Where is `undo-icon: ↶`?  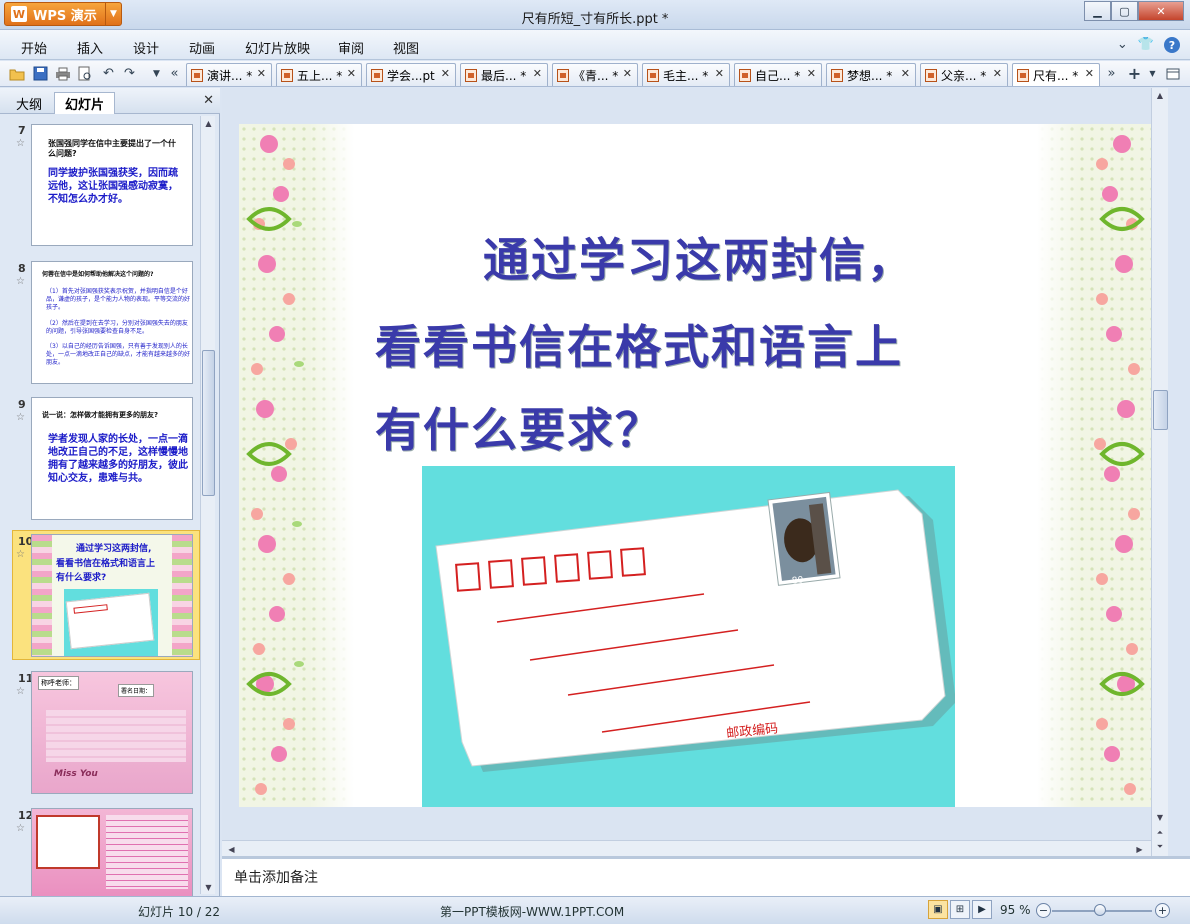
undo-icon: ↶ is located at coordinates (108, 73).